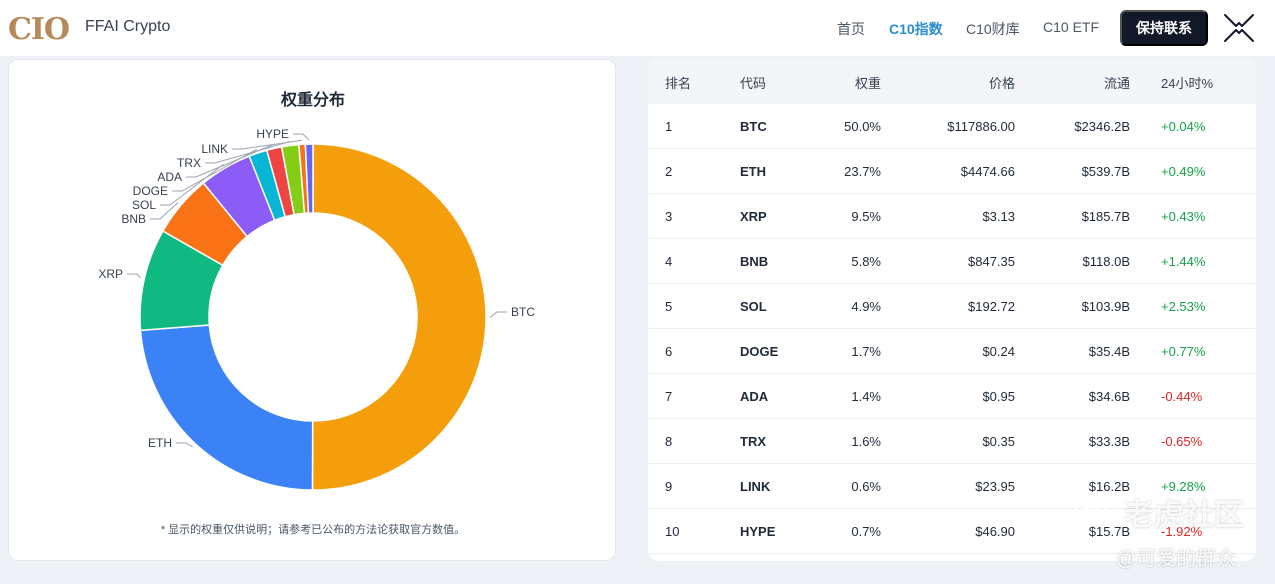  I want to click on cell-rank: 4, so click(669, 261).